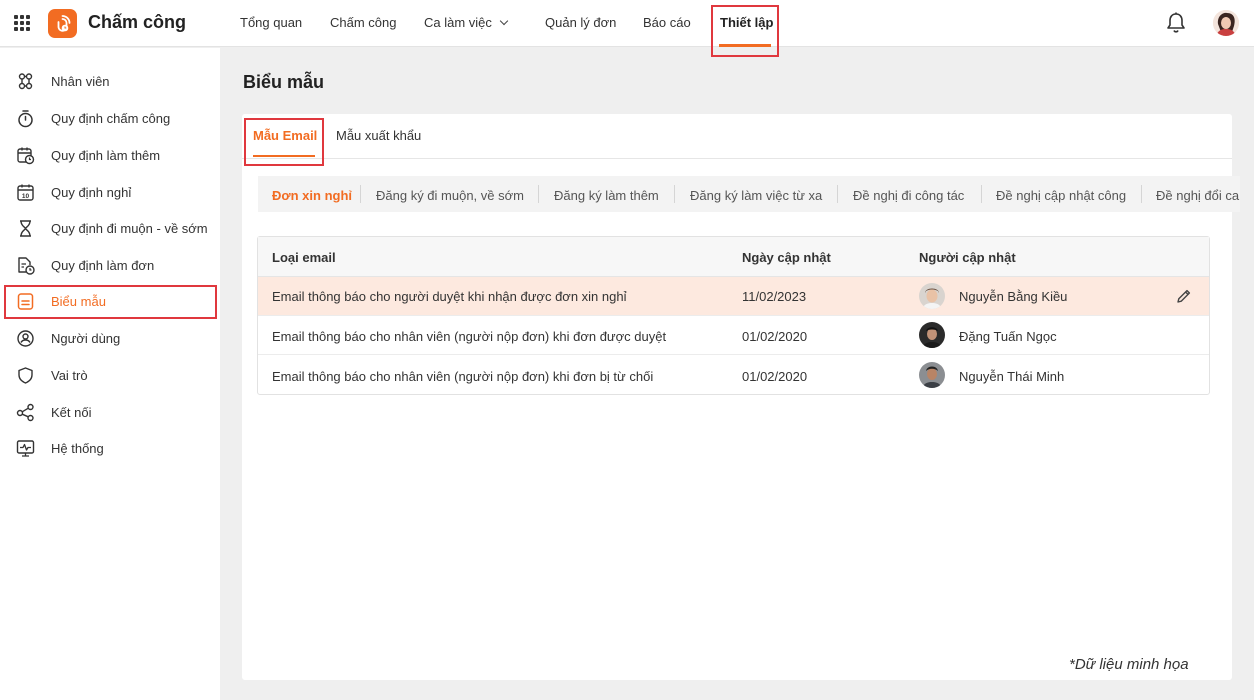 This screenshot has width=1254, height=700. Describe the element at coordinates (1198, 195) in the screenshot. I see `subtab-doi-ca: Đề nghị đổi ca` at that location.